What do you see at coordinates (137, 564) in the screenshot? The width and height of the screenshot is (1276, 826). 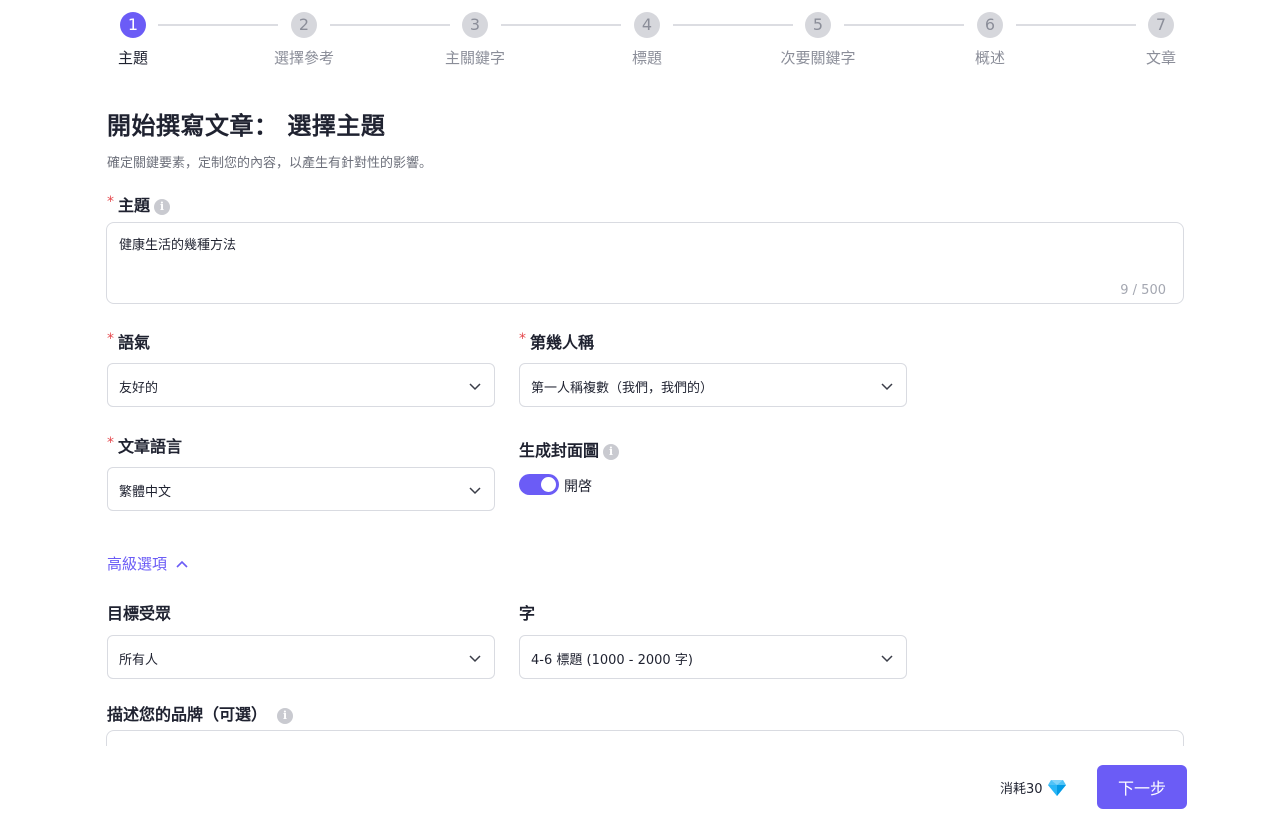 I see `advanced-options-label: 高級選項` at bounding box center [137, 564].